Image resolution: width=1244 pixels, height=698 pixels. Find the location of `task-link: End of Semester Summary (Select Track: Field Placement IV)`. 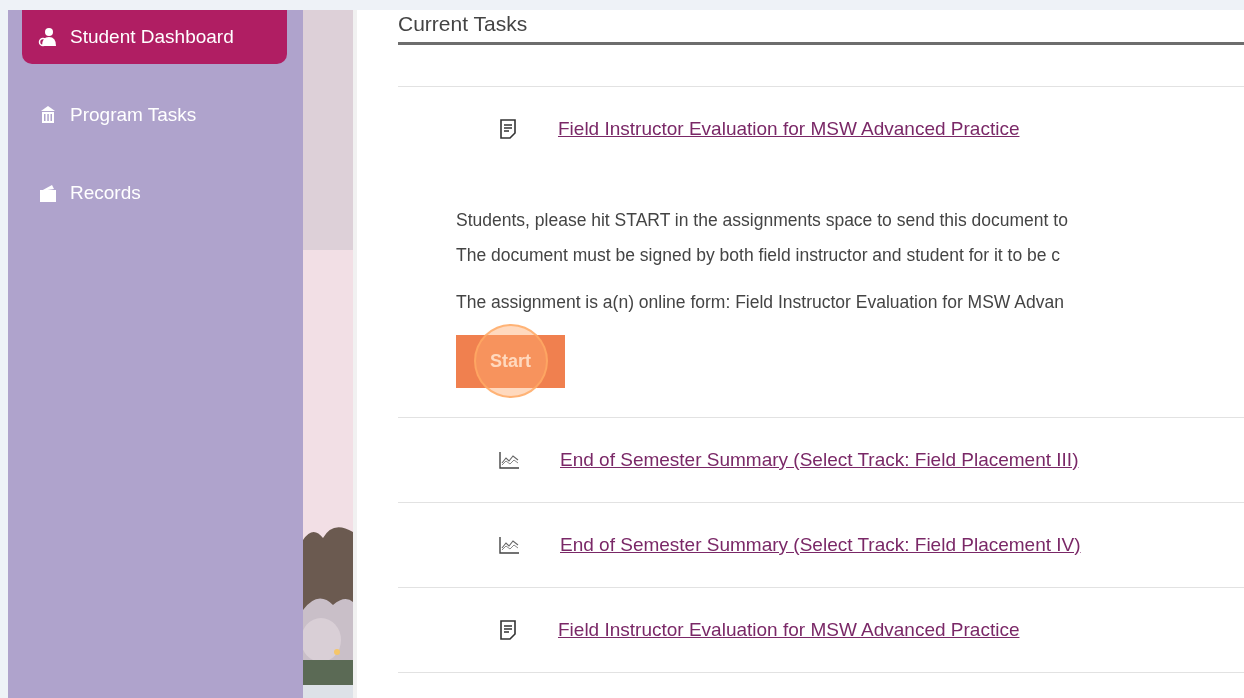

task-link: End of Semester Summary (Select Track: Field Placement IV) is located at coordinates (820, 545).